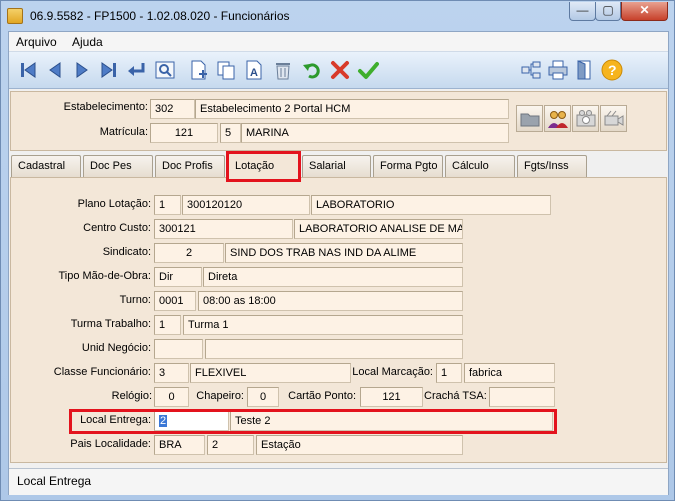 The image size is (675, 501). What do you see at coordinates (480, 166) in the screenshot?
I see `tab-calculo: Cálculo` at bounding box center [480, 166].